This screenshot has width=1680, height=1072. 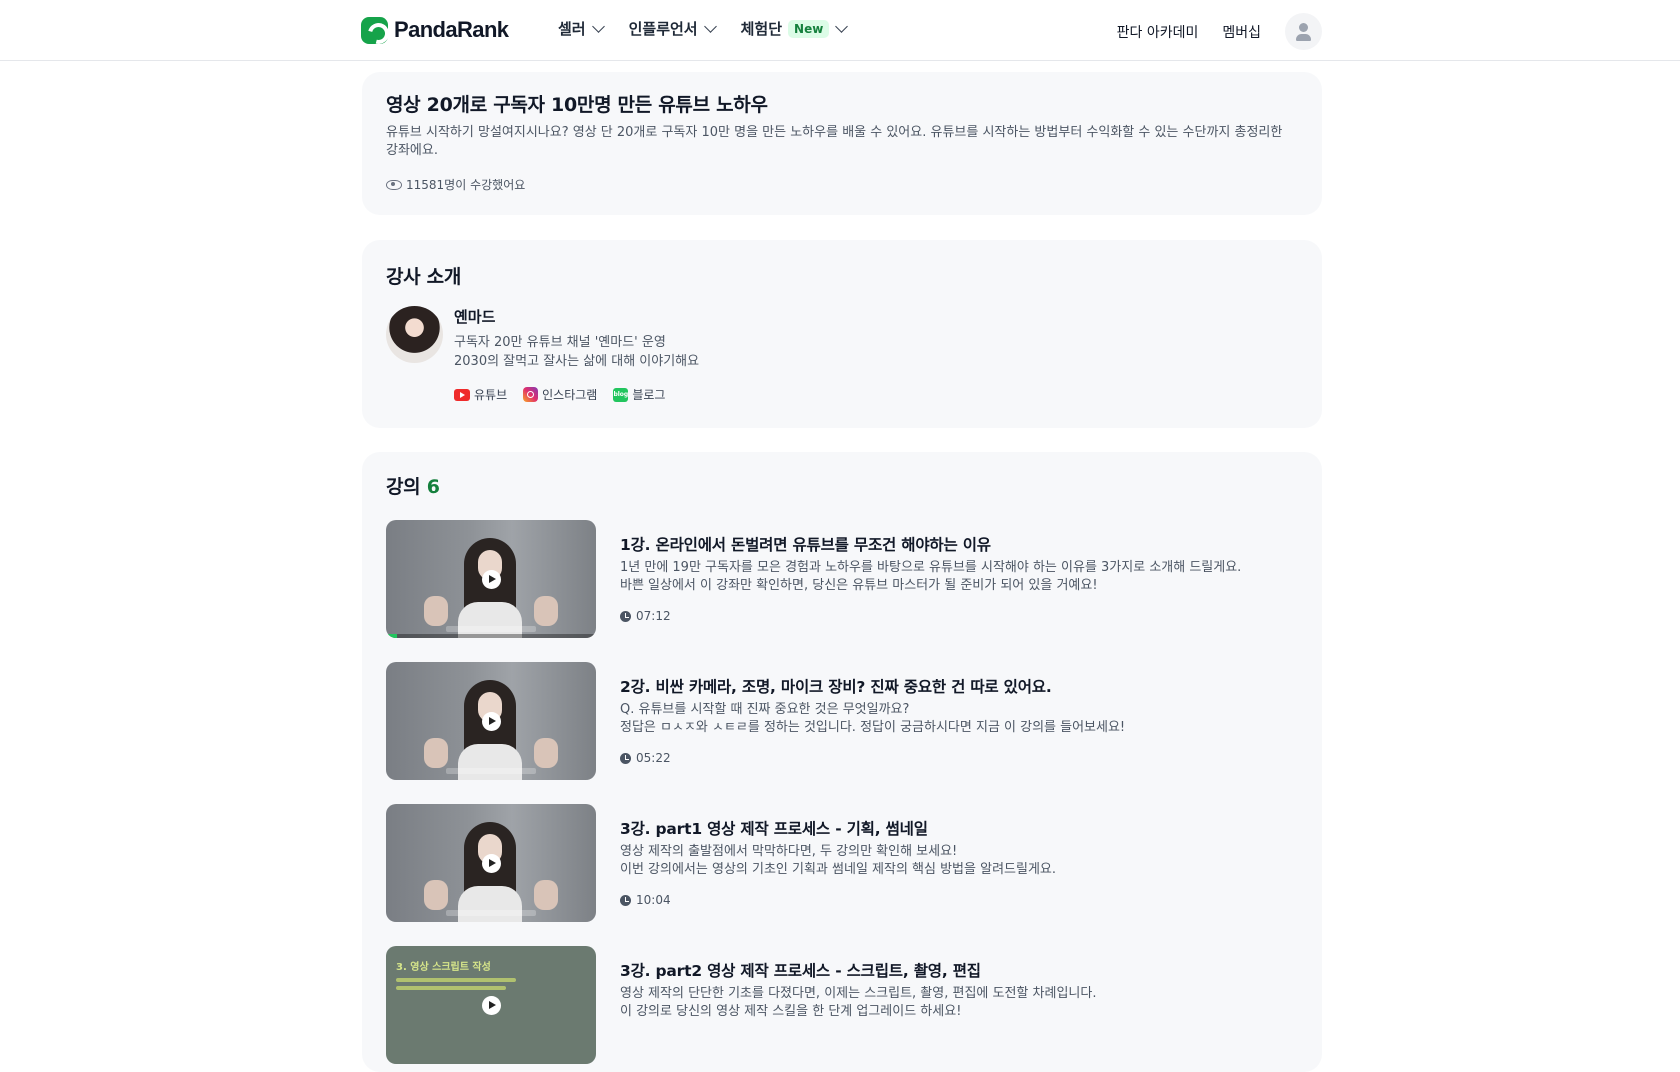 What do you see at coordinates (1303, 27) in the screenshot?
I see `user-icon` at bounding box center [1303, 27].